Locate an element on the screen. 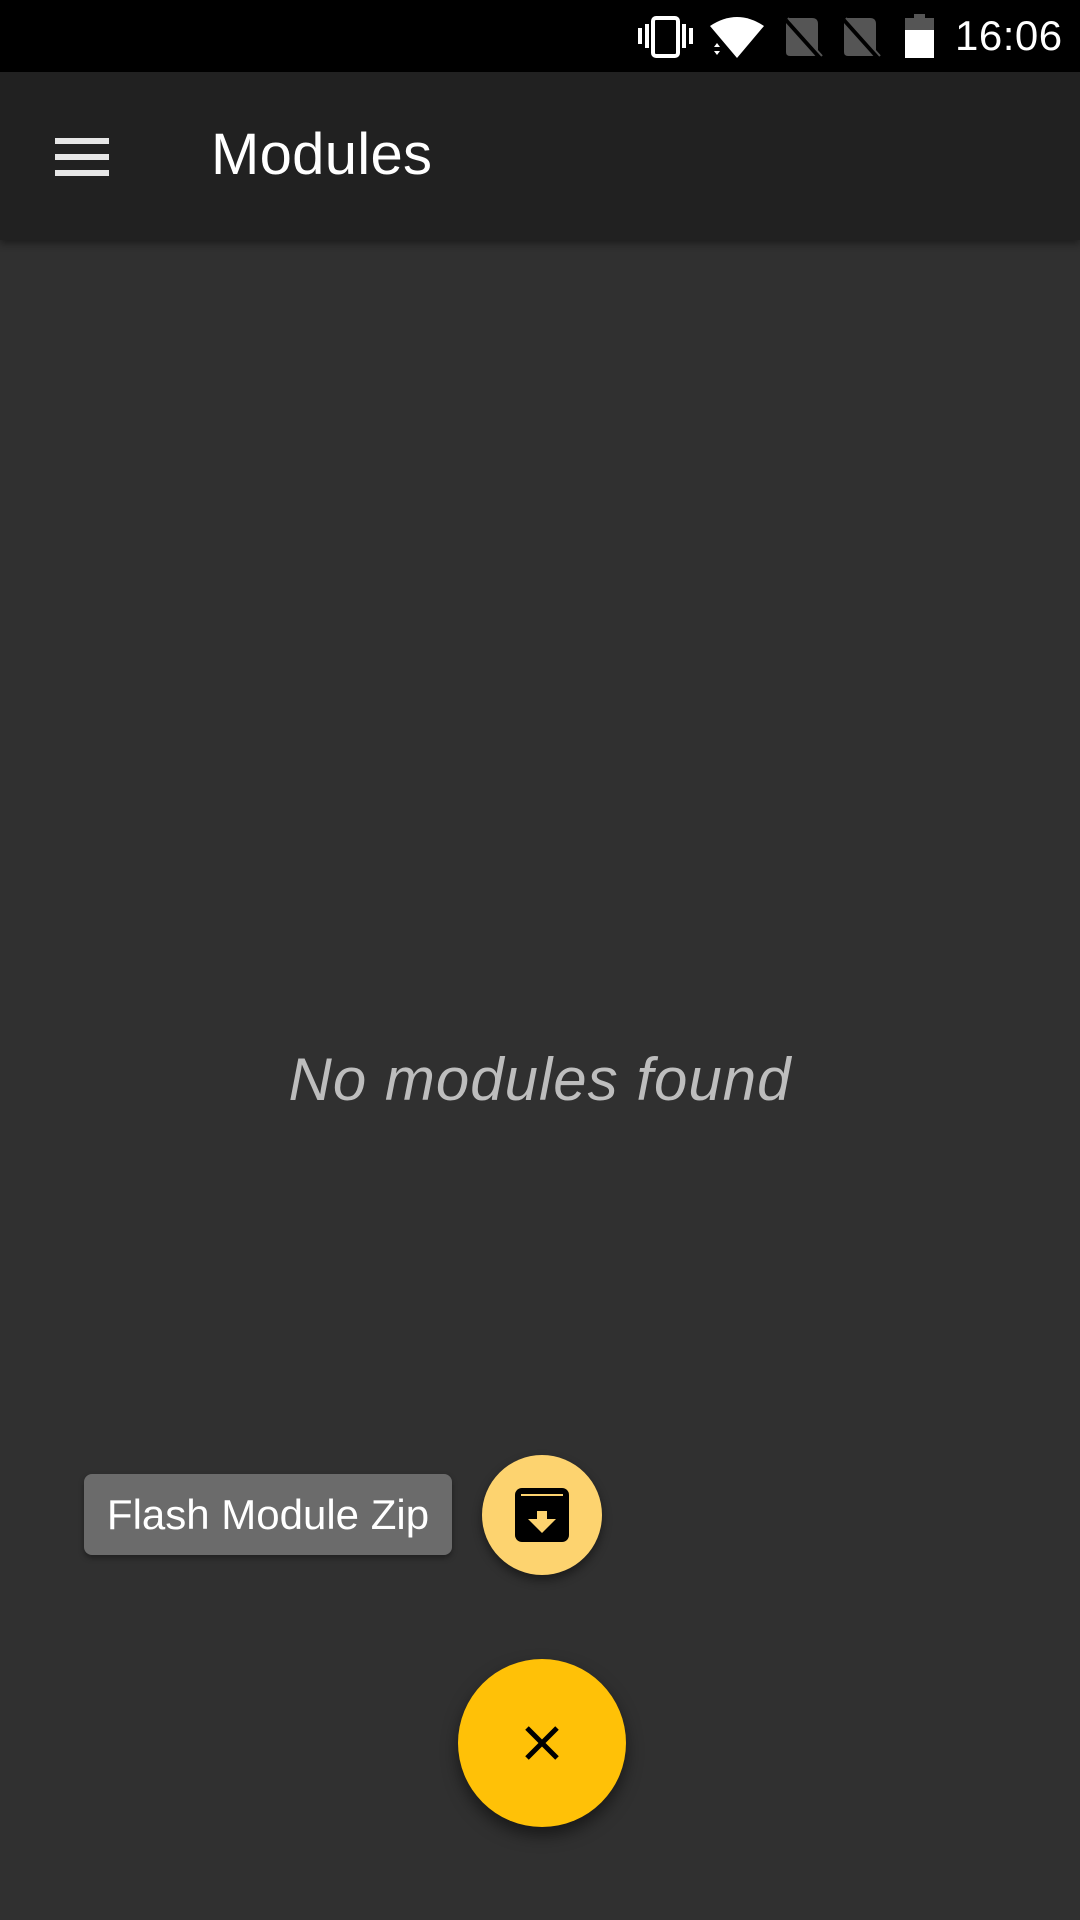 The width and height of the screenshot is (1080, 1920). hamburger-menu-icon is located at coordinates (72, 156).